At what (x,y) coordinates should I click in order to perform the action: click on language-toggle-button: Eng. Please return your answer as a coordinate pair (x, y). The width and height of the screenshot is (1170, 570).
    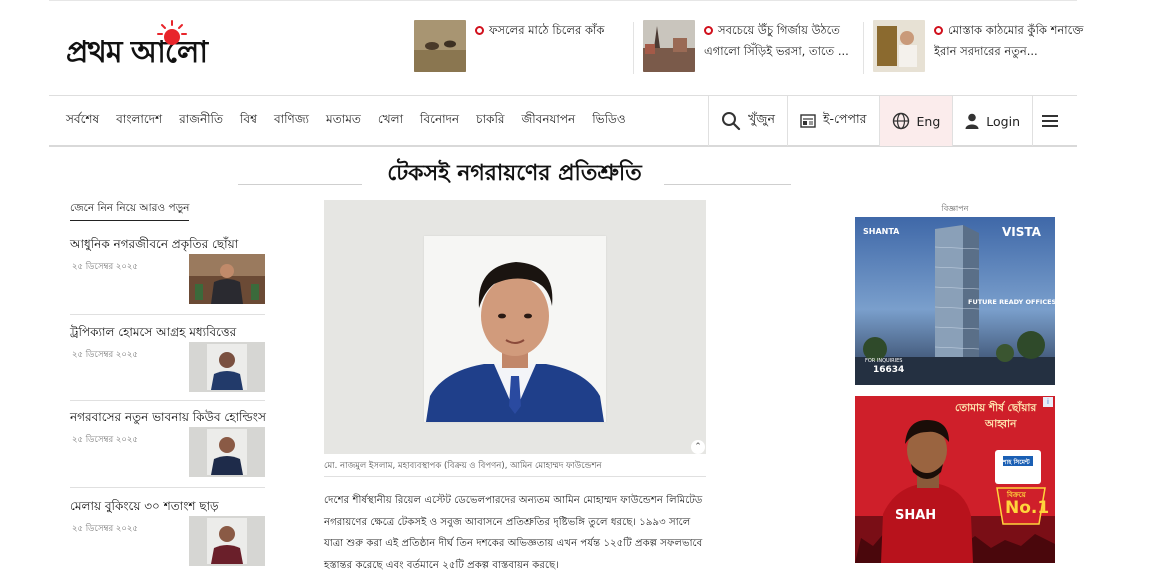
    Looking at the image, I should click on (915, 121).